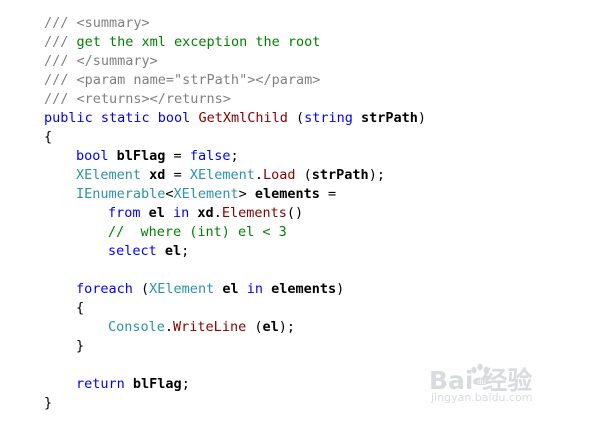 This screenshot has width=589, height=423. Describe the element at coordinates (60, 42) in the screenshot. I see `code-token: ///` at that location.